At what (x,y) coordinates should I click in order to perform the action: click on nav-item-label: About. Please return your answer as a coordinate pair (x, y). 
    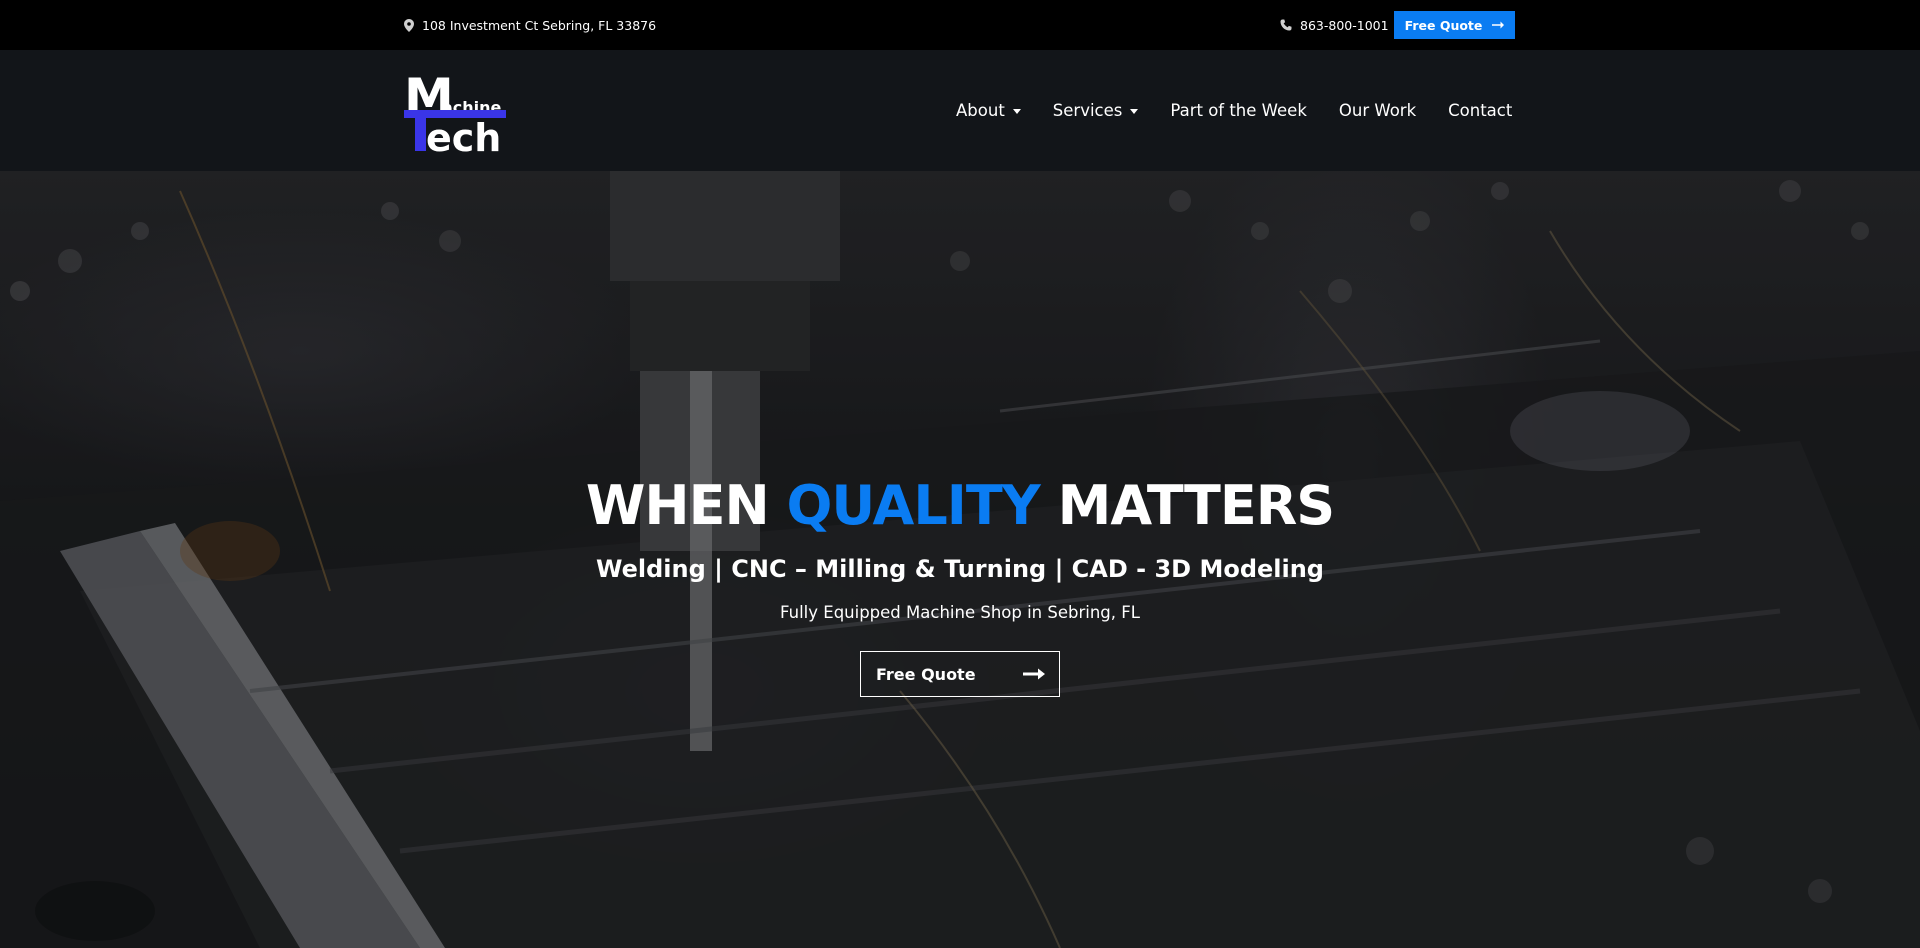
    Looking at the image, I should click on (980, 110).